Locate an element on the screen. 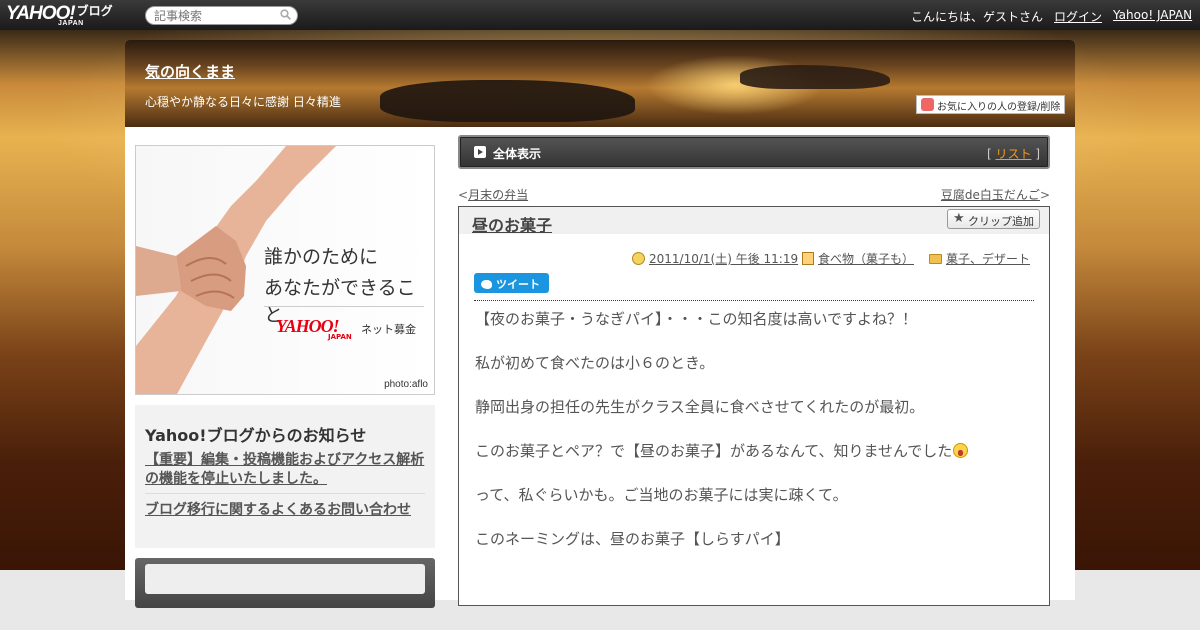 This screenshot has width=1200, height=630. hands-image is located at coordinates (236, 270).